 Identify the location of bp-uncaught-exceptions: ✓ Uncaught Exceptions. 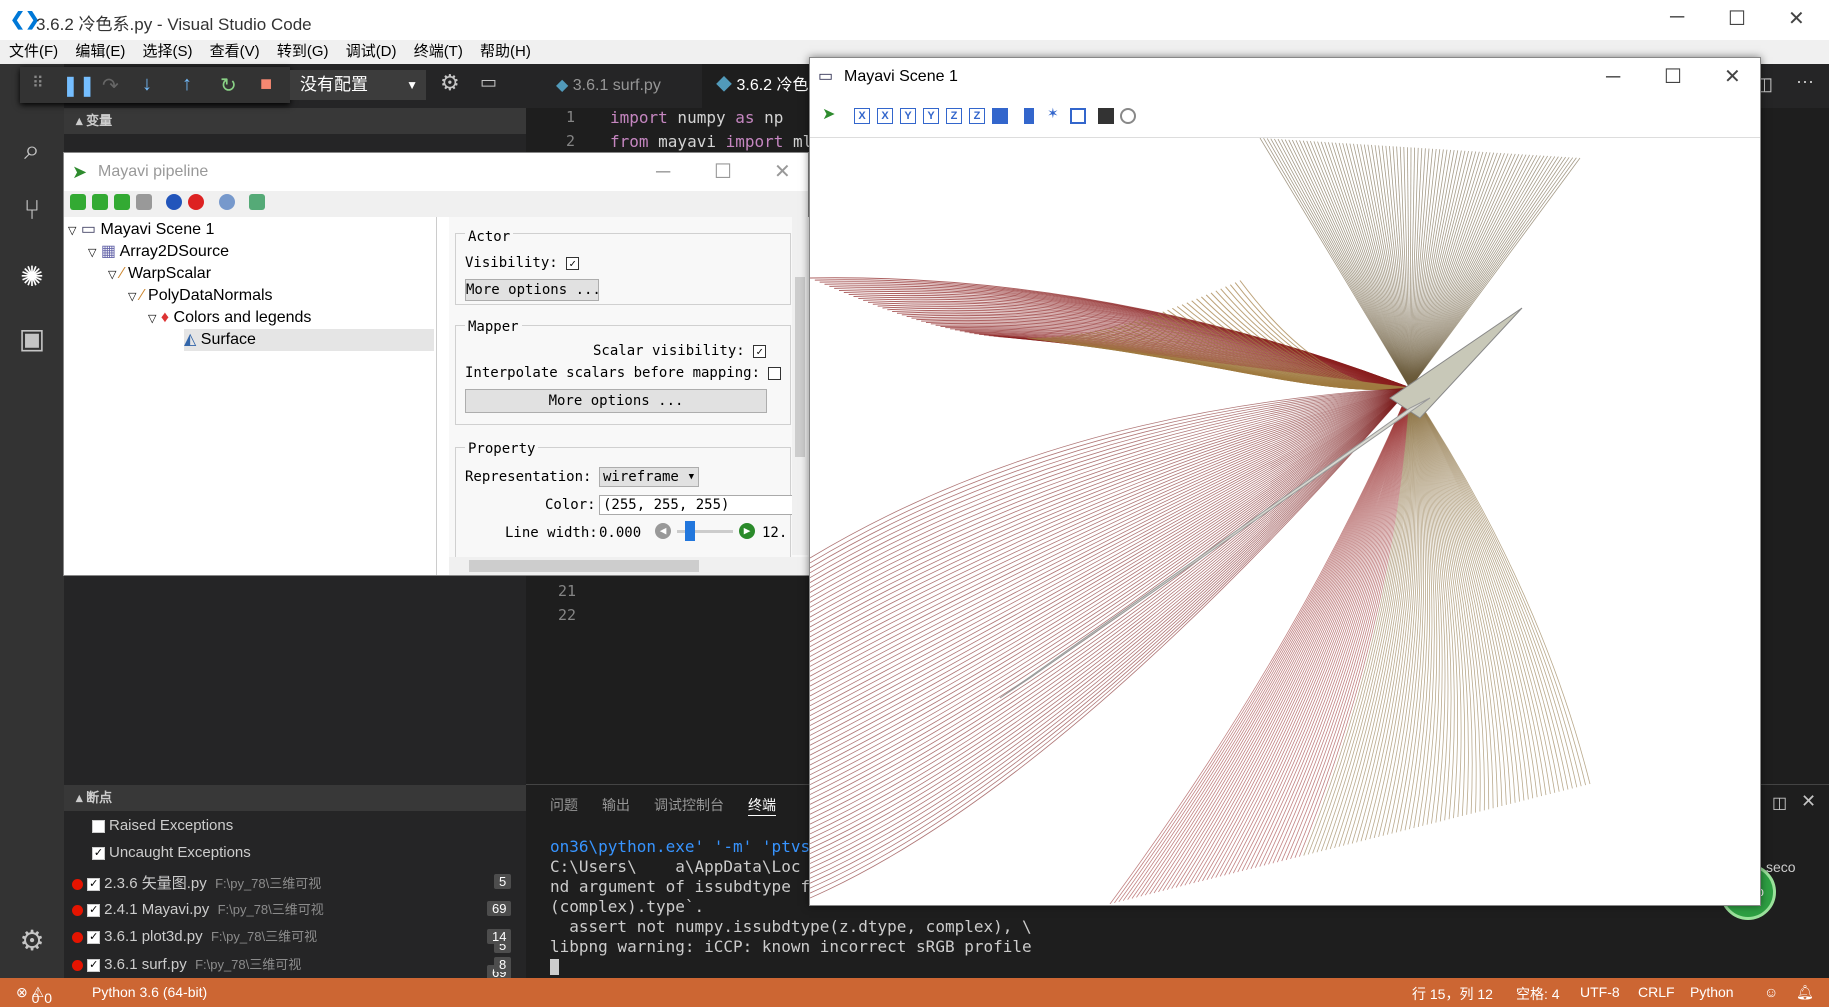
(171, 852).